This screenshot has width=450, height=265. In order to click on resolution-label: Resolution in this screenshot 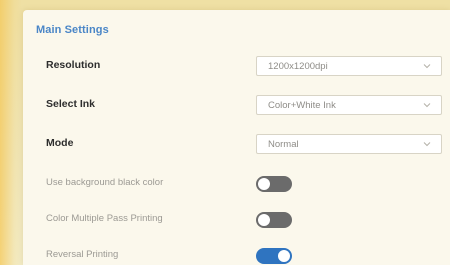, I will do `click(73, 65)`.